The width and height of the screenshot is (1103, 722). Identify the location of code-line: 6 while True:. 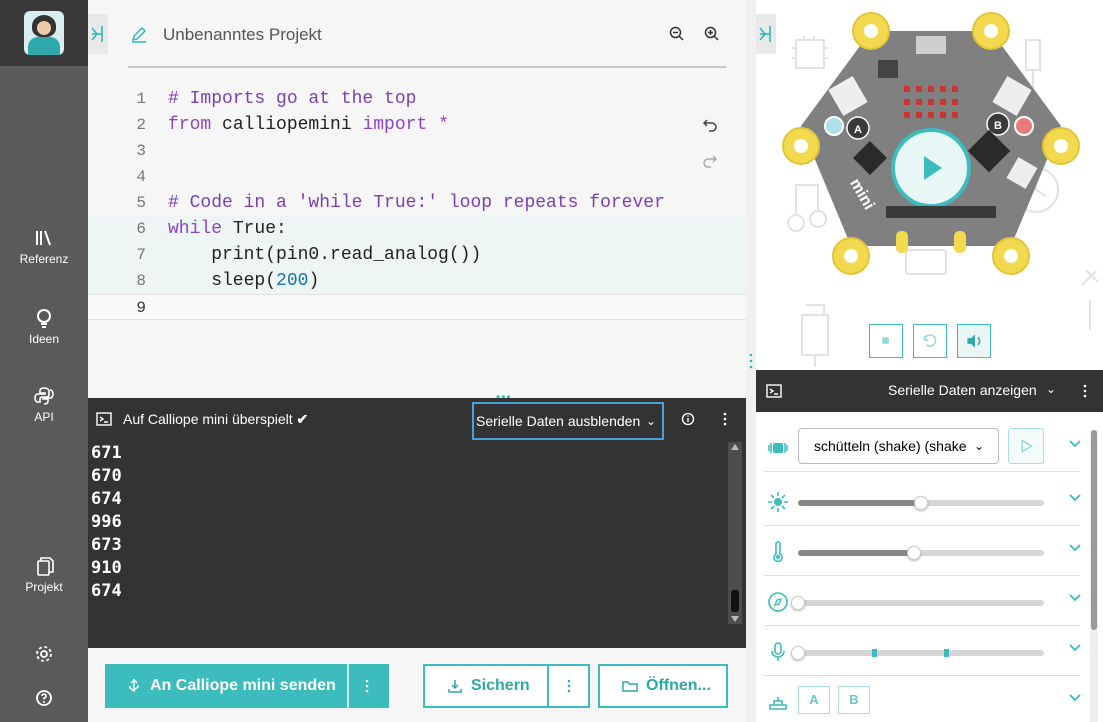
(417, 229).